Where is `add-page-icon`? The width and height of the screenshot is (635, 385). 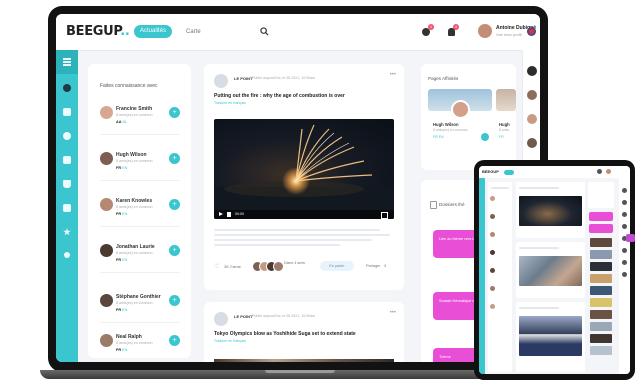 add-page-icon is located at coordinates (485, 137).